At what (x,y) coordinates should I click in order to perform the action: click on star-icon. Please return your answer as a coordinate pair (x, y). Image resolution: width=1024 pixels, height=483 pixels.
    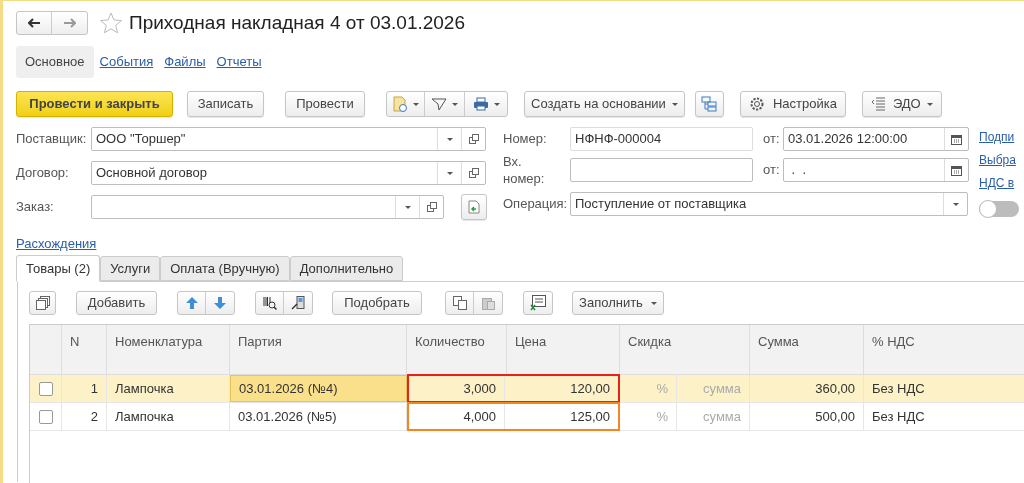
    Looking at the image, I should click on (111, 23).